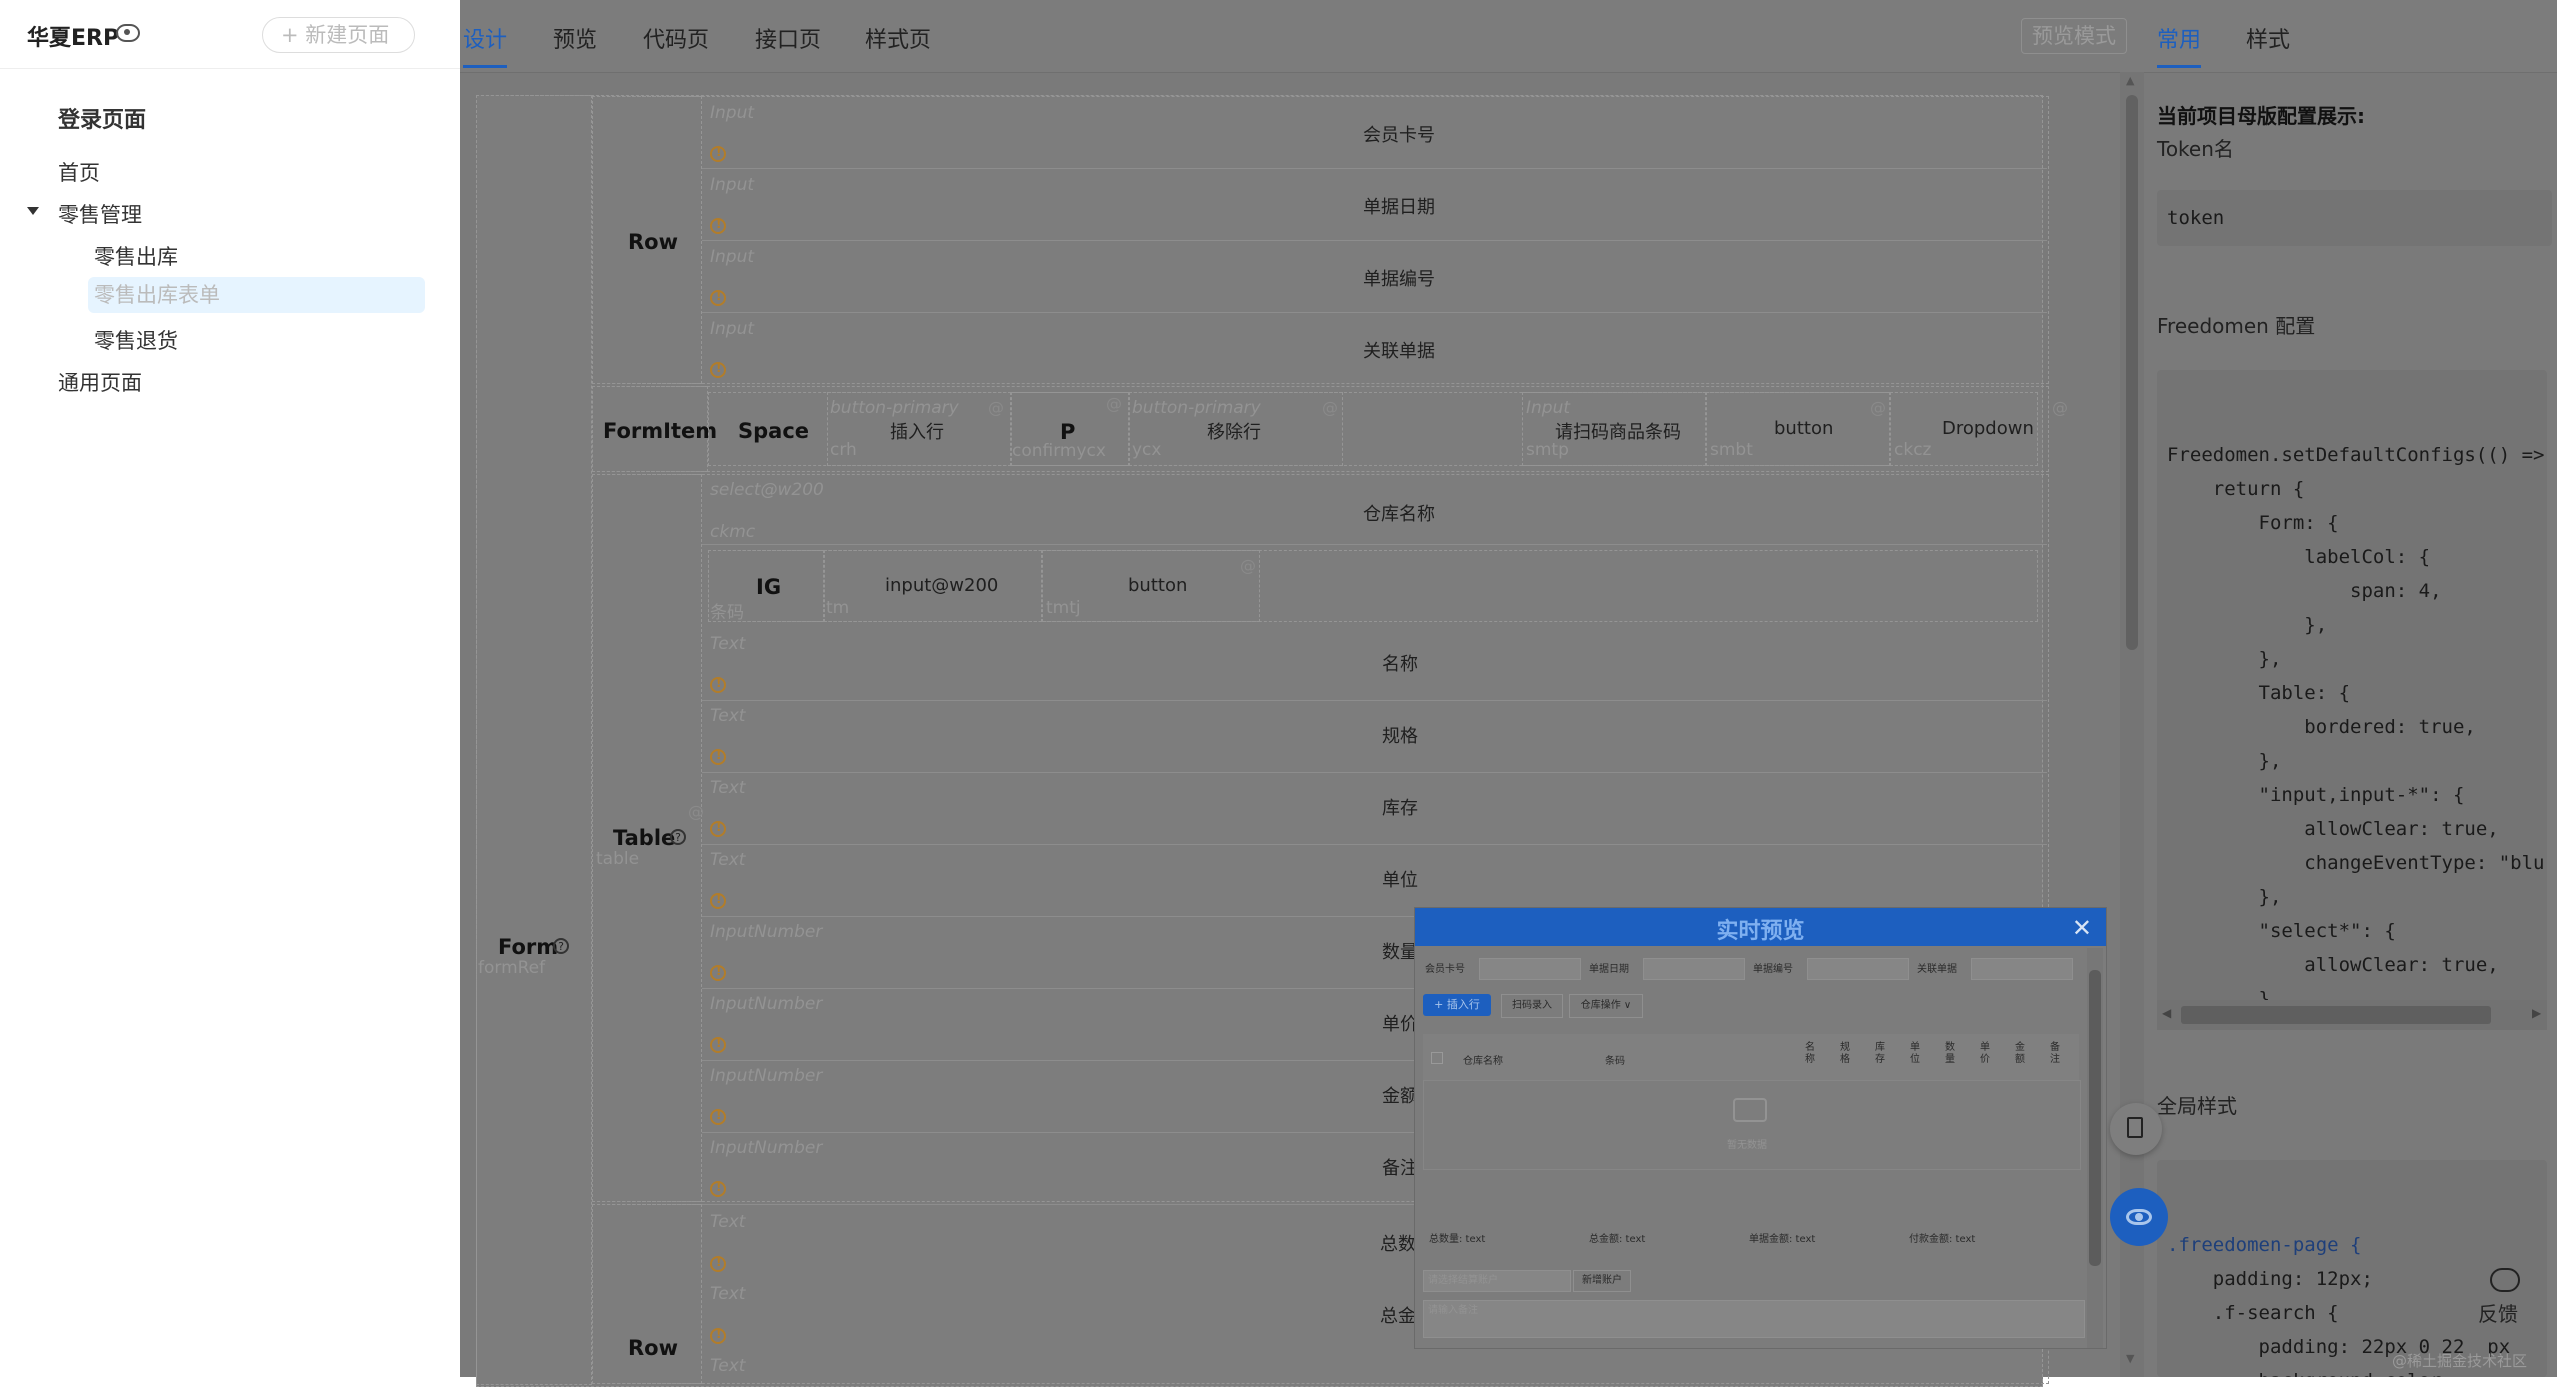 The image size is (2557, 1387). What do you see at coordinates (1754, 1319) in the screenshot?
I see `preview-remark-textarea: 请输入备注` at bounding box center [1754, 1319].